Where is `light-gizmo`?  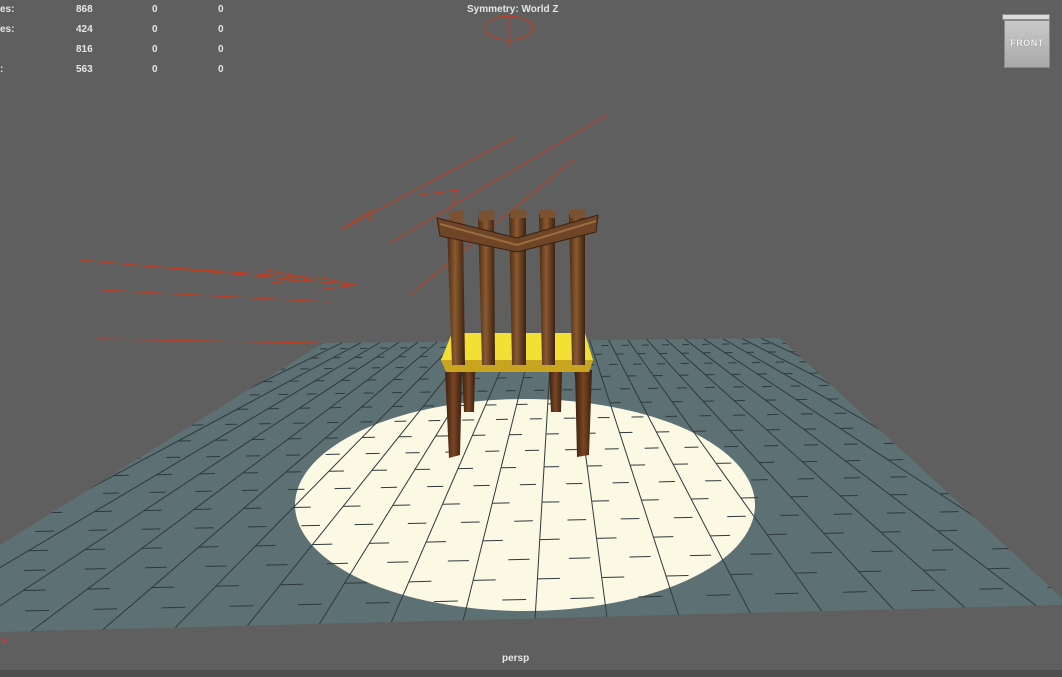
light-gizmo is located at coordinates (509, 31).